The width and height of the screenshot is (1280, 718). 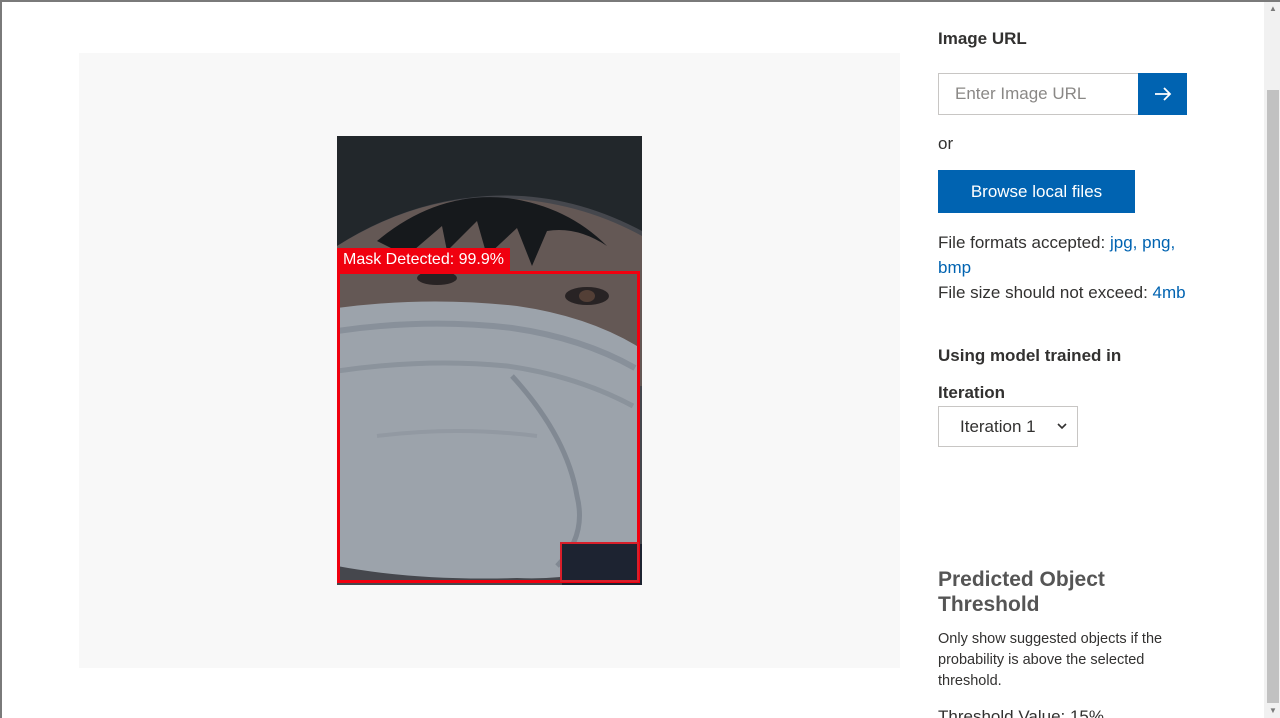 What do you see at coordinates (1038, 94) in the screenshot?
I see `image-url-input` at bounding box center [1038, 94].